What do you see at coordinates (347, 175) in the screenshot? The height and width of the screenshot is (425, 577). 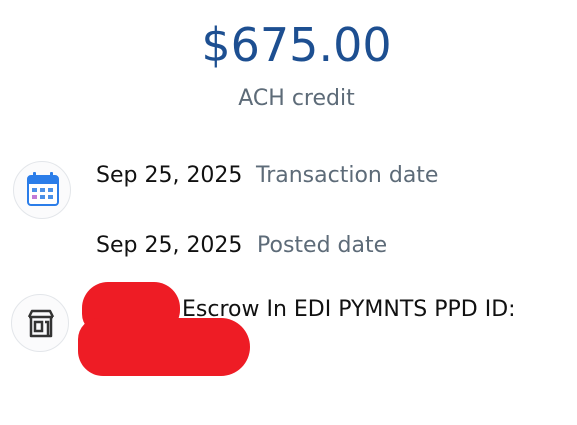 I see `transaction-date-label: Transaction date` at bounding box center [347, 175].